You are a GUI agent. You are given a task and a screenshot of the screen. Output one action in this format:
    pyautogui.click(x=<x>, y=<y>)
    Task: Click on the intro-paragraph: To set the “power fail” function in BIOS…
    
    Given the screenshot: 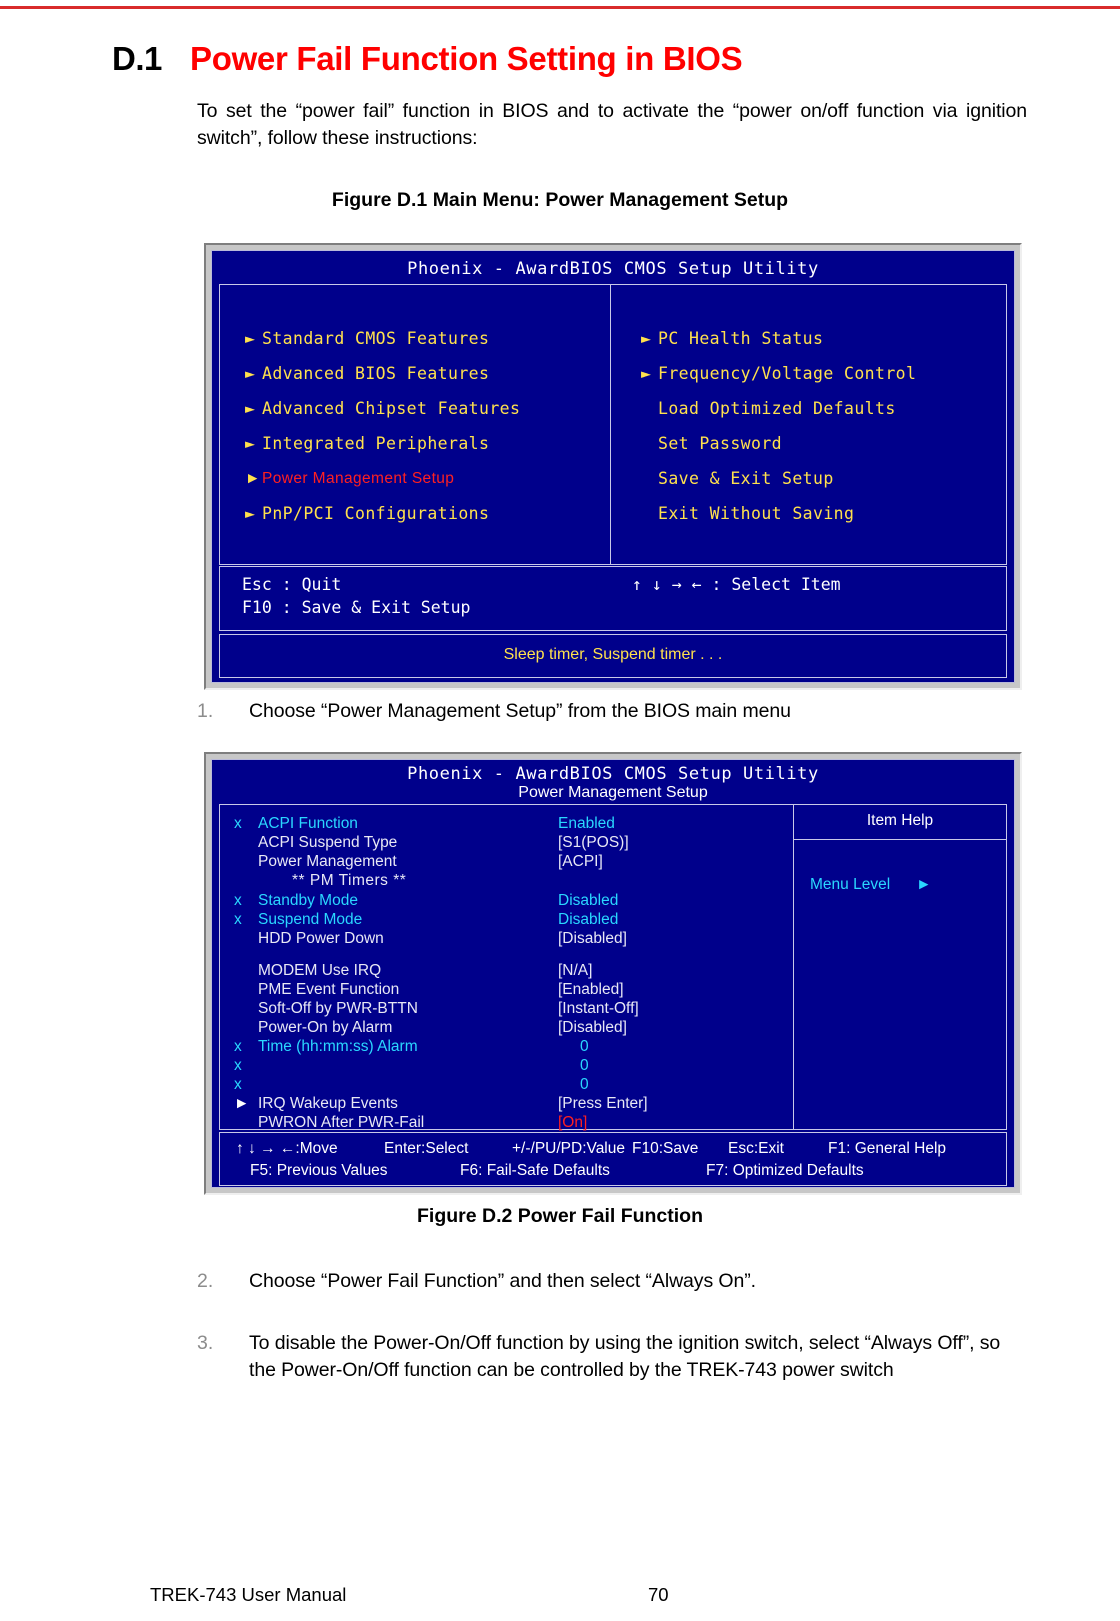 What is the action you would take?
    pyautogui.click(x=612, y=124)
    